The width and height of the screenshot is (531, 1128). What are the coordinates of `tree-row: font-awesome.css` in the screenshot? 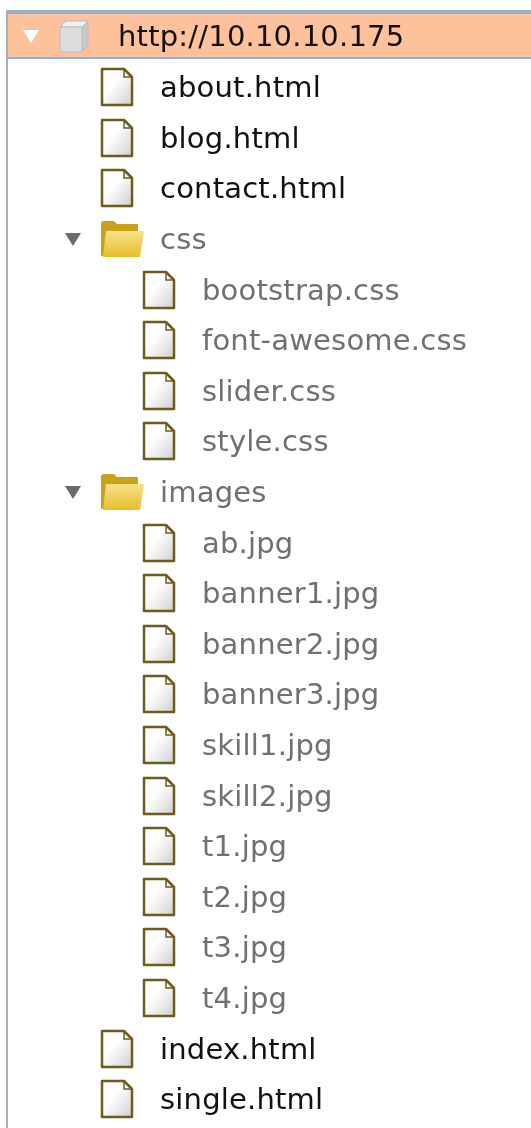 It's located at (269, 340).